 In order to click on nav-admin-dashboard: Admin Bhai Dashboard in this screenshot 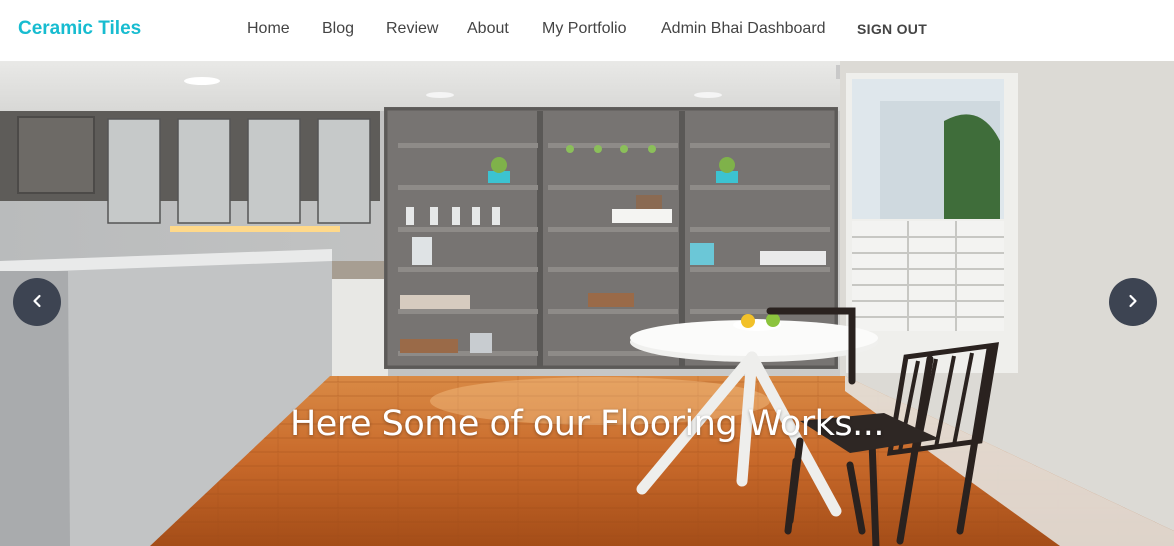, I will do `click(743, 29)`.